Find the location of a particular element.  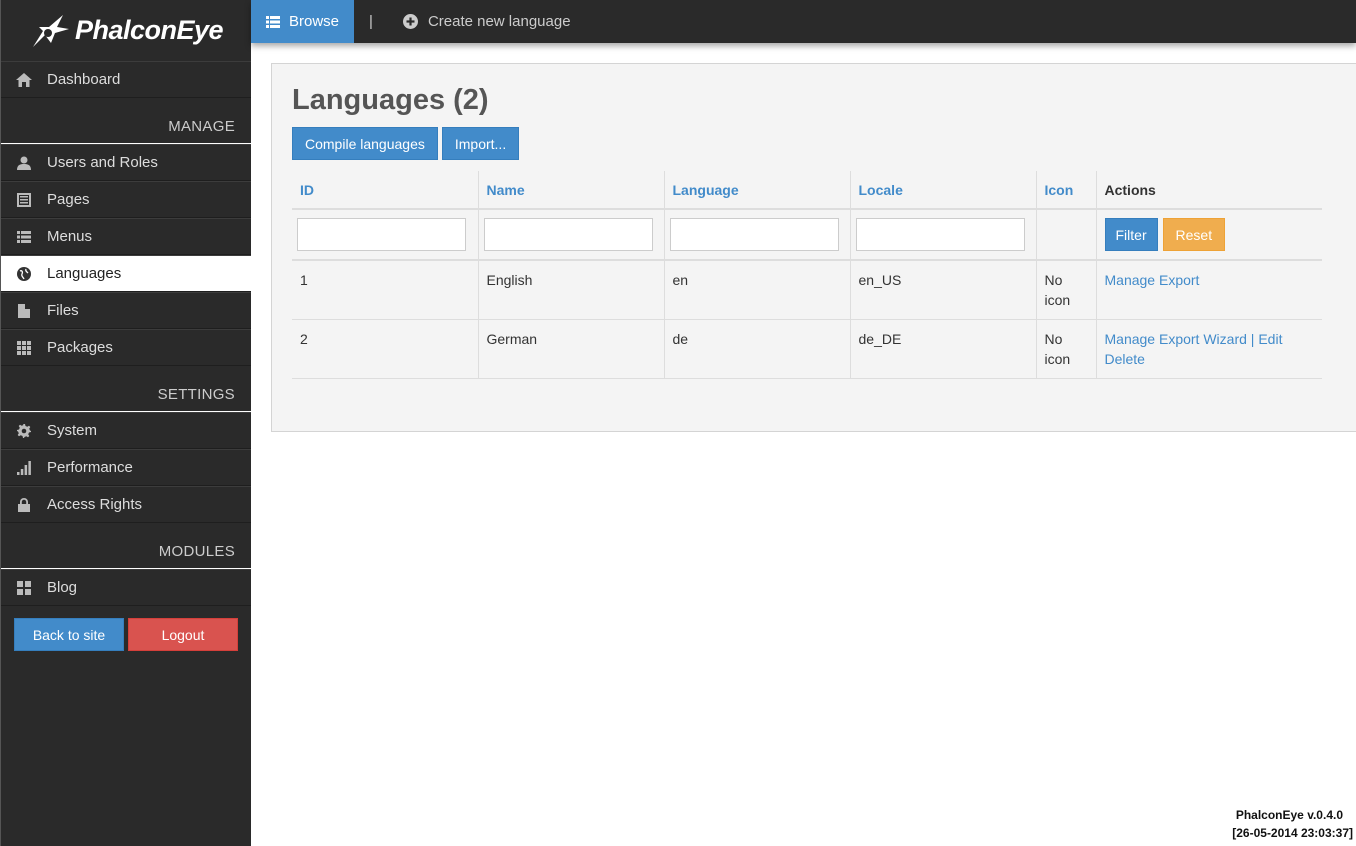

sidebar-item-label: Packages is located at coordinates (80, 347).